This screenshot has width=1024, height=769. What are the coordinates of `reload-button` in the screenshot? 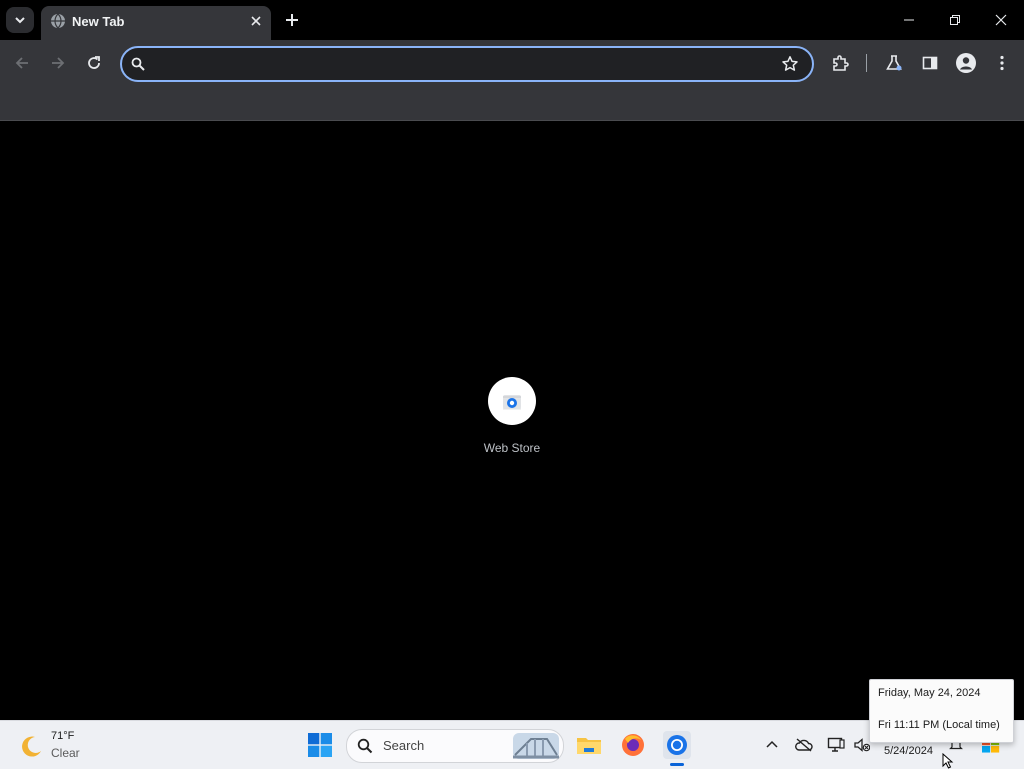 It's located at (94, 63).